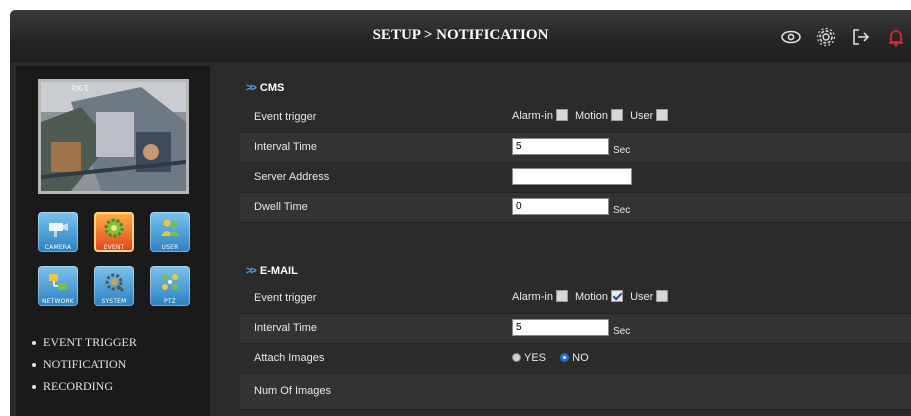  I want to click on network-icon, so click(58, 282).